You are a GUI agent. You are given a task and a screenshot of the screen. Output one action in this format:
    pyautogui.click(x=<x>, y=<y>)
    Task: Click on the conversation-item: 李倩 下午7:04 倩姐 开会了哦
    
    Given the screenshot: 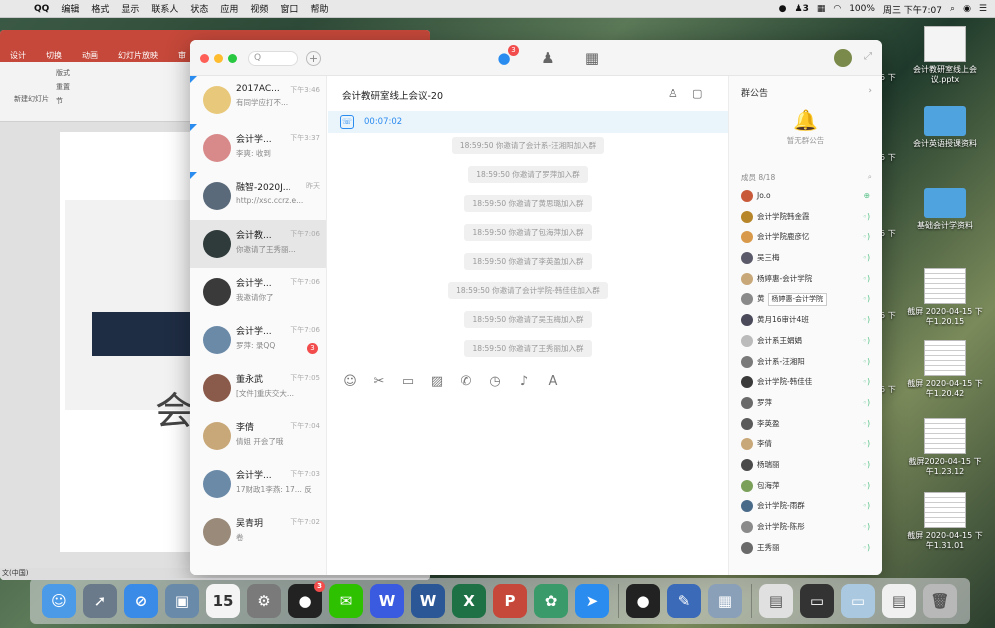 What is the action you would take?
    pyautogui.click(x=258, y=436)
    